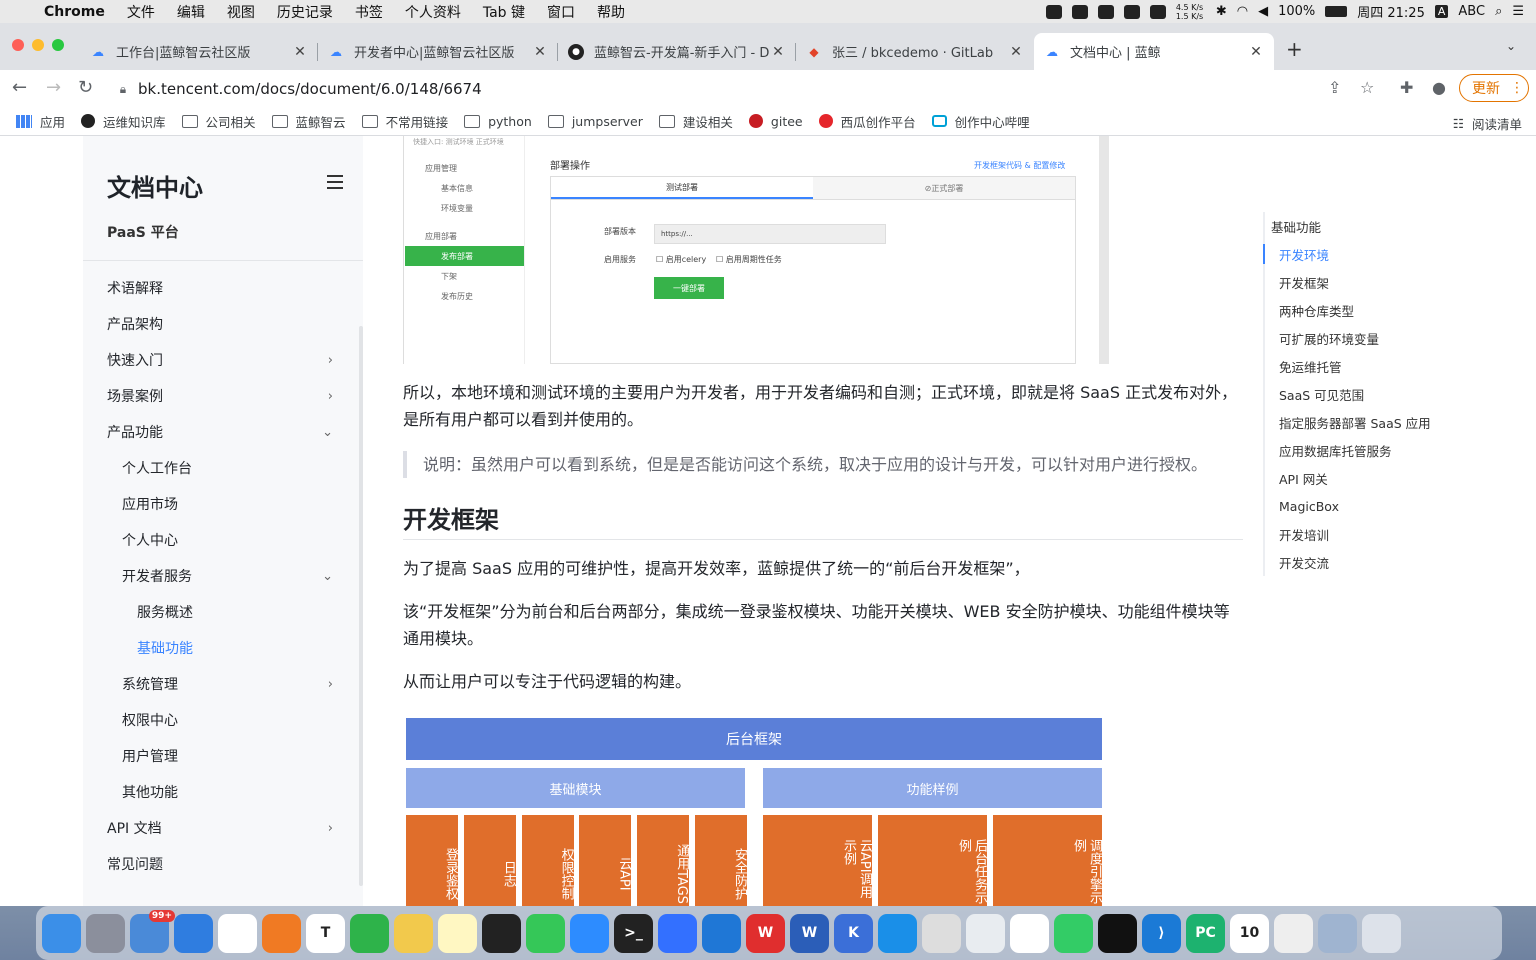 The width and height of the screenshot is (1536, 960). What do you see at coordinates (404, 121) in the screenshot?
I see `bookmark-folder: 不常用链接` at bounding box center [404, 121].